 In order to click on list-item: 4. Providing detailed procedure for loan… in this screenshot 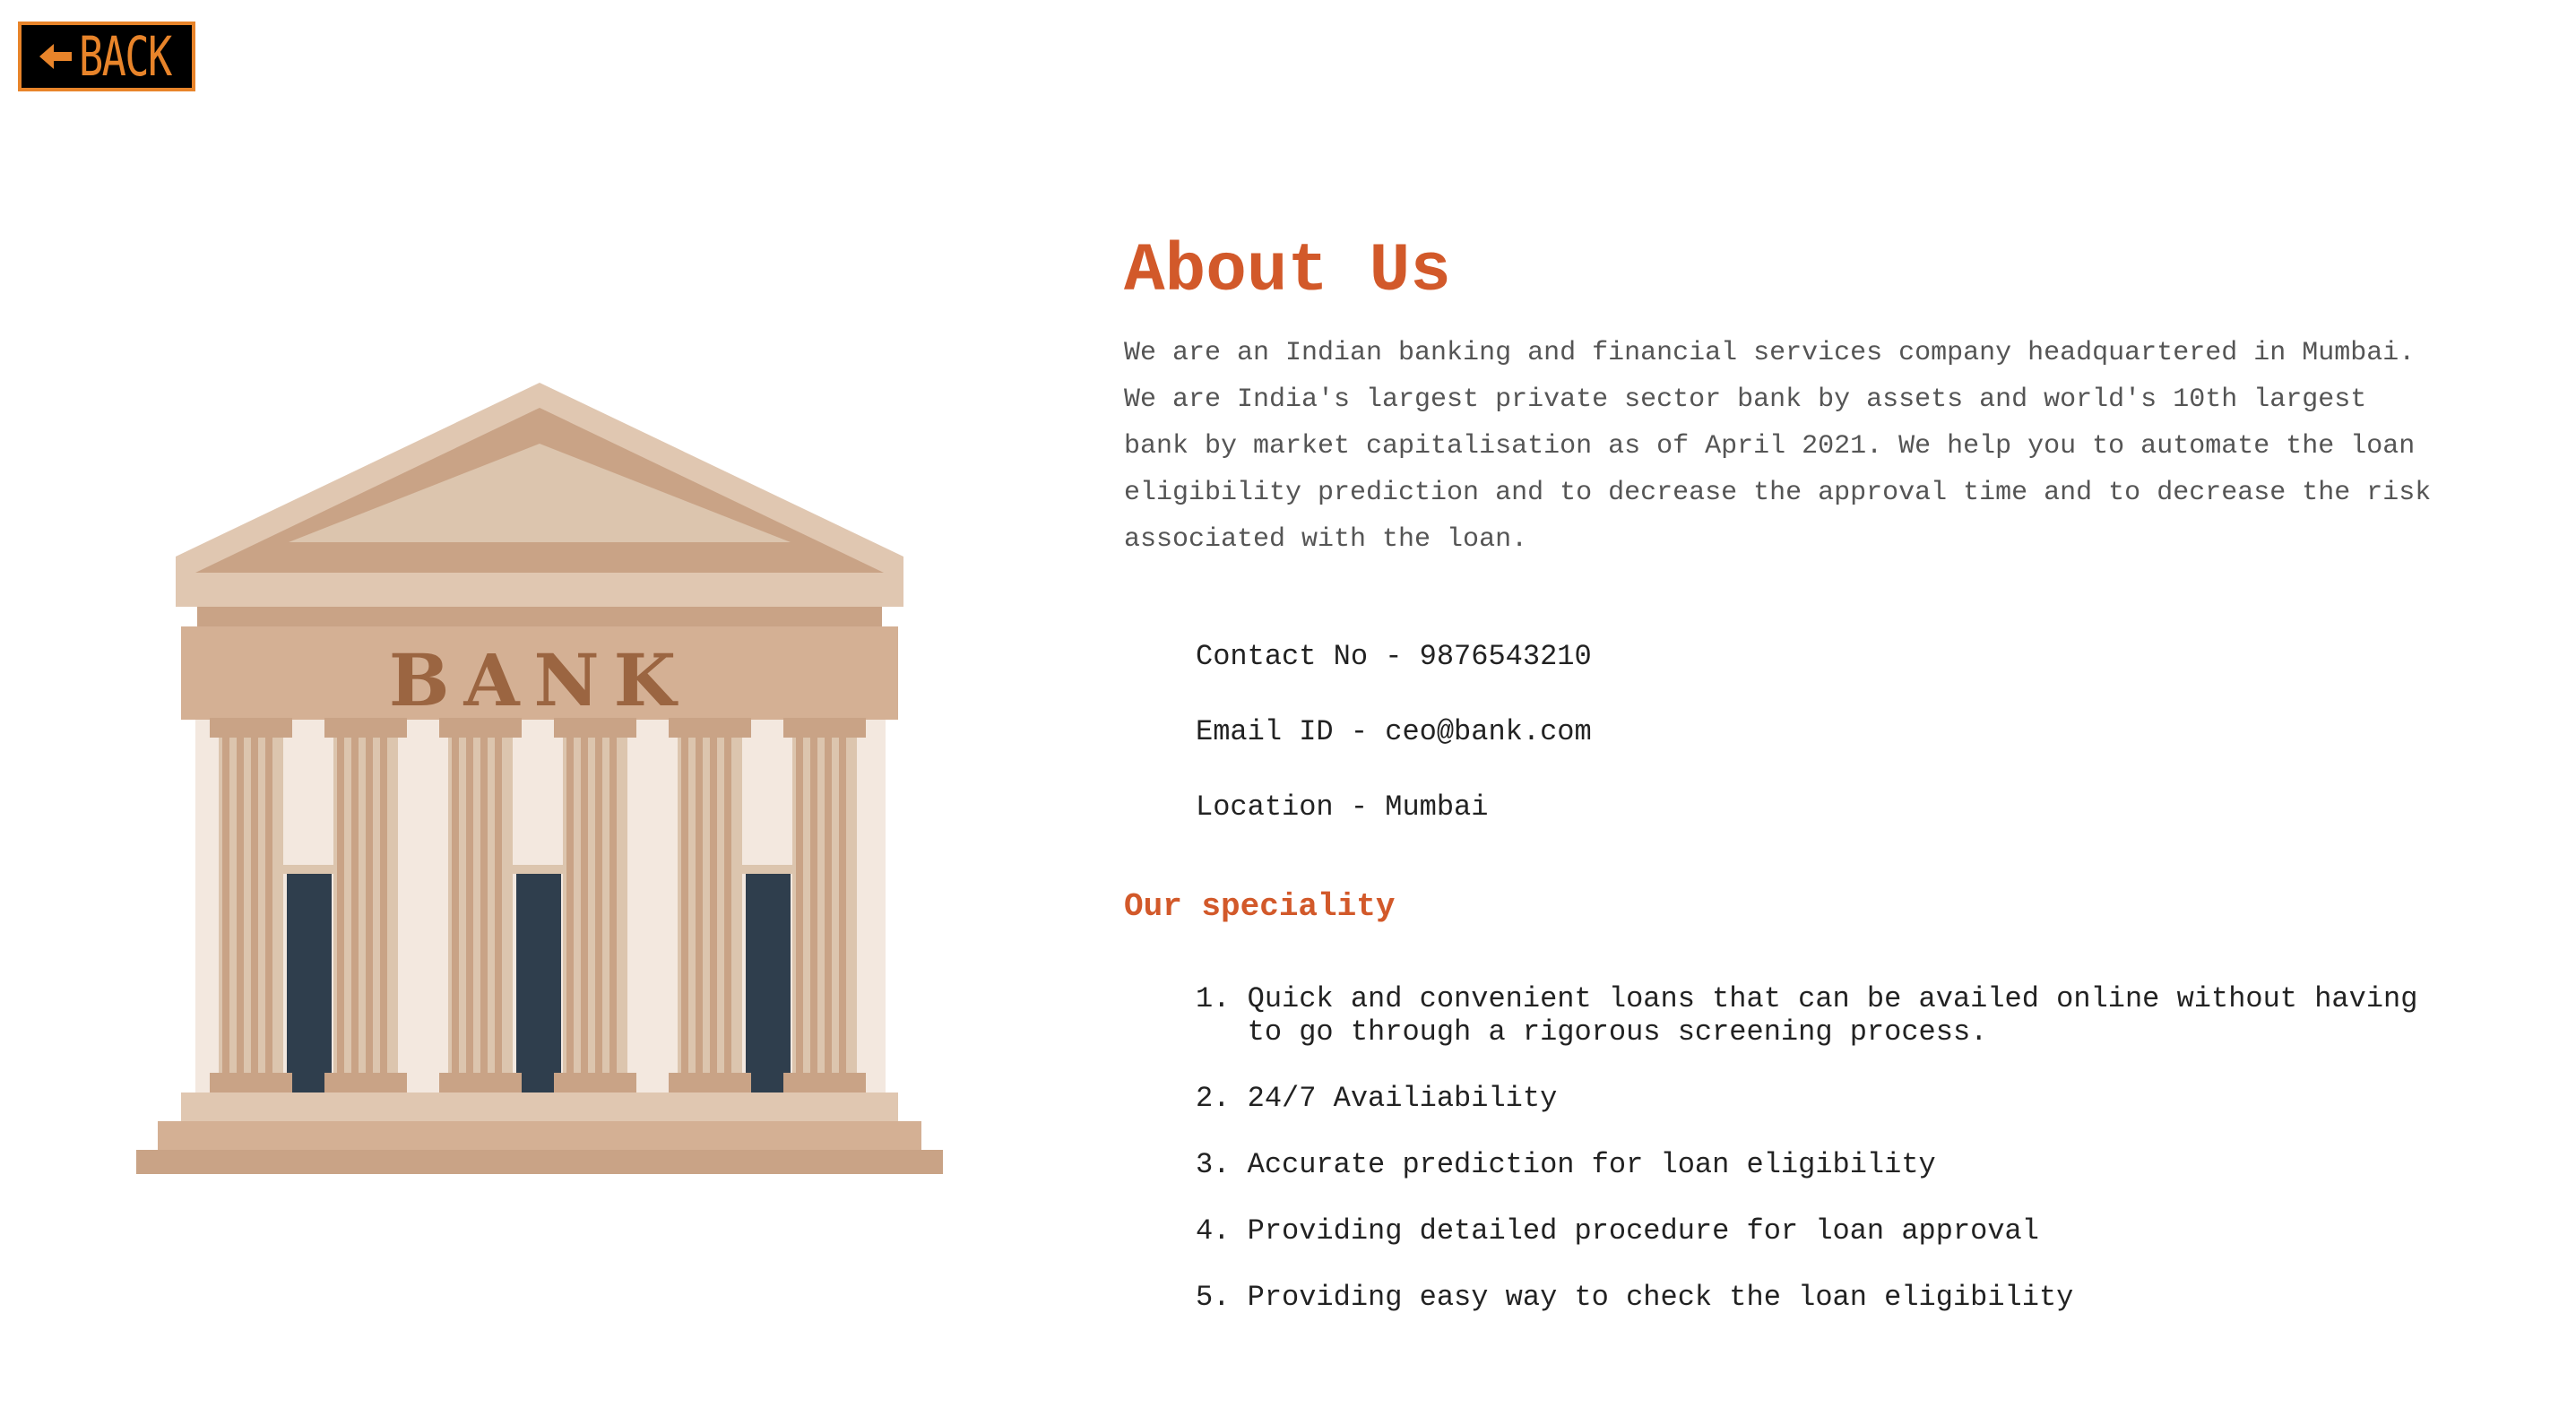, I will do `click(1823, 1231)`.